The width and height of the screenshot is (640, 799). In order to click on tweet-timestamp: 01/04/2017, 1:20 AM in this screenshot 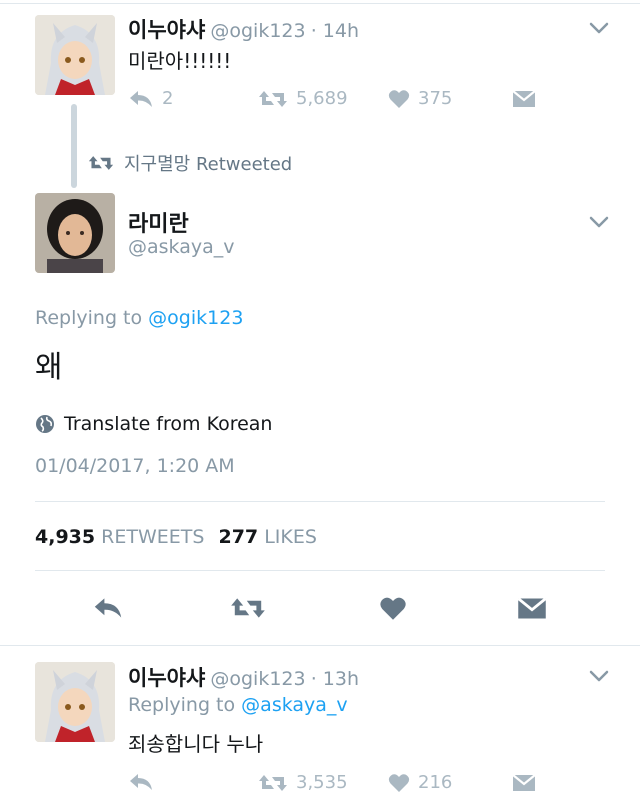, I will do `click(135, 466)`.